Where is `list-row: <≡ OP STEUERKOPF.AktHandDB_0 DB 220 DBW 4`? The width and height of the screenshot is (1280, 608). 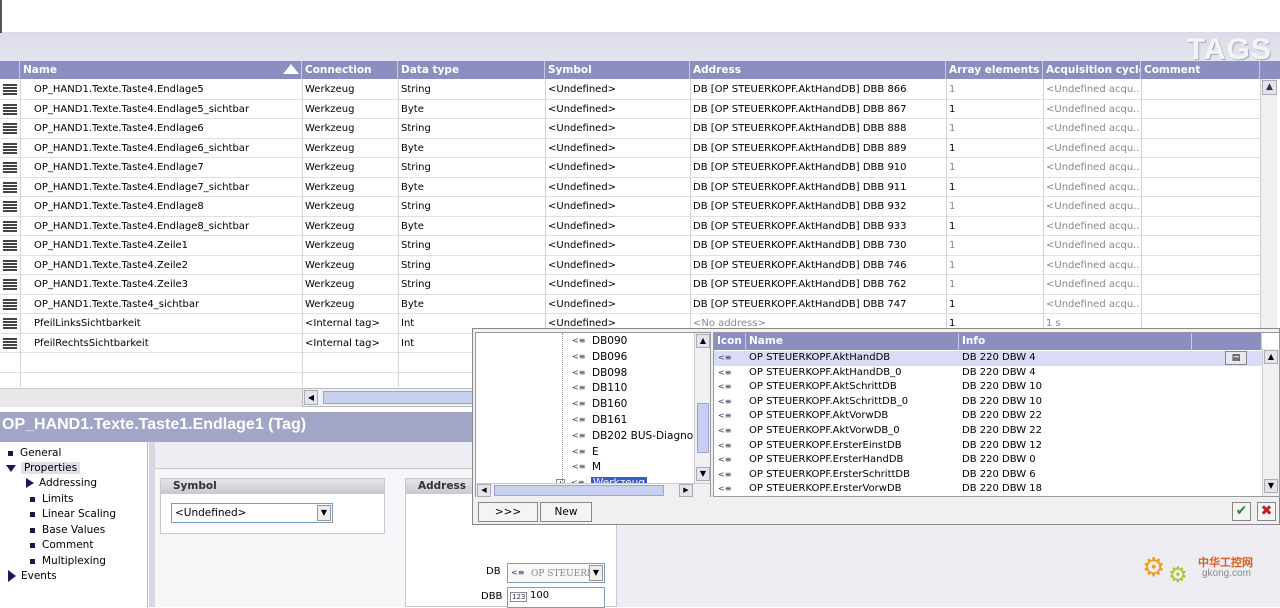
list-row: <≡ OP STEUERKOPF.AktHandDB_0 DB 220 DBW 4 is located at coordinates (988, 373).